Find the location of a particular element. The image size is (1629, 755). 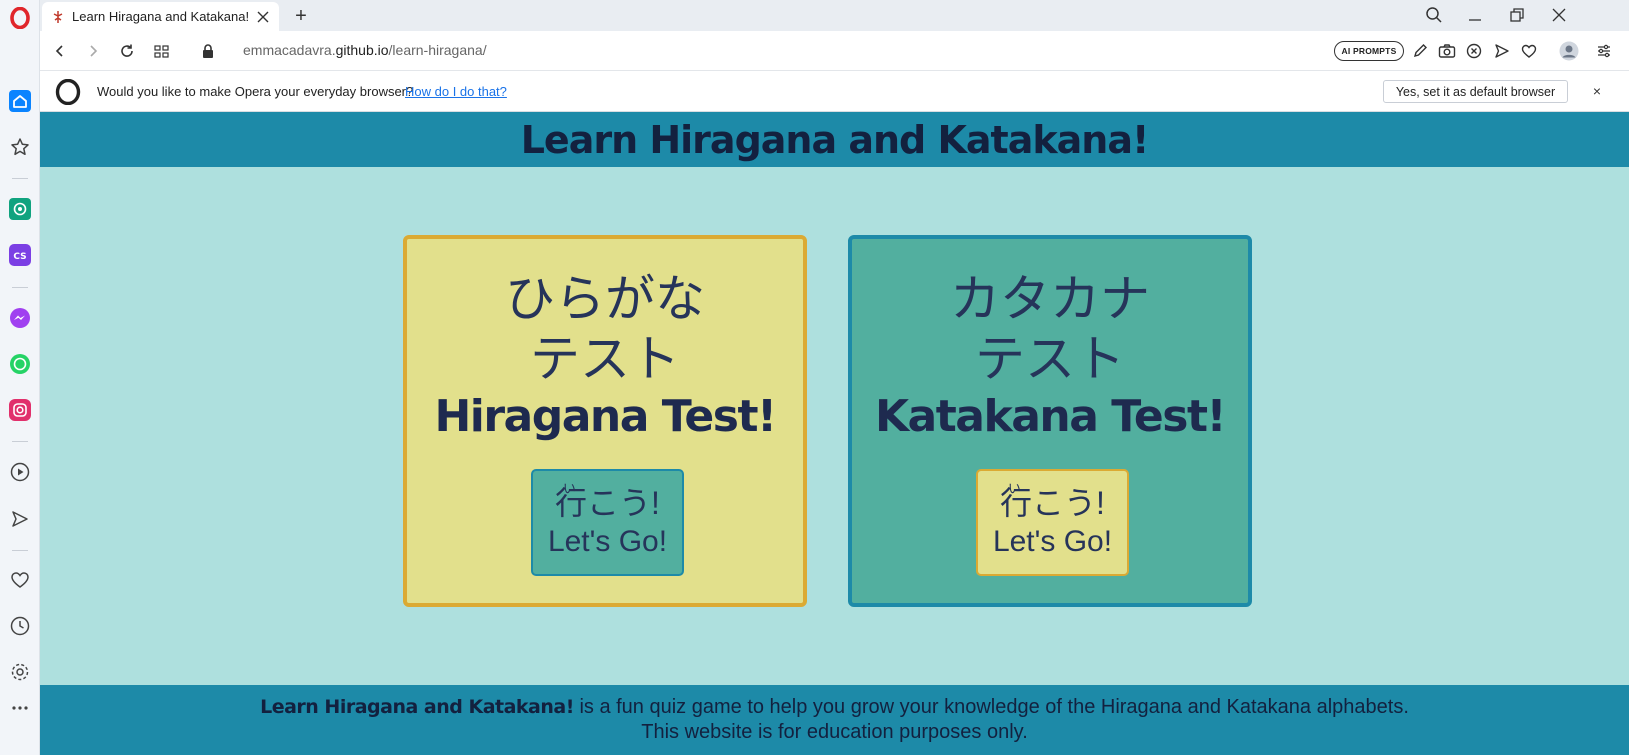

tab-grid-button is located at coordinates (161, 51).